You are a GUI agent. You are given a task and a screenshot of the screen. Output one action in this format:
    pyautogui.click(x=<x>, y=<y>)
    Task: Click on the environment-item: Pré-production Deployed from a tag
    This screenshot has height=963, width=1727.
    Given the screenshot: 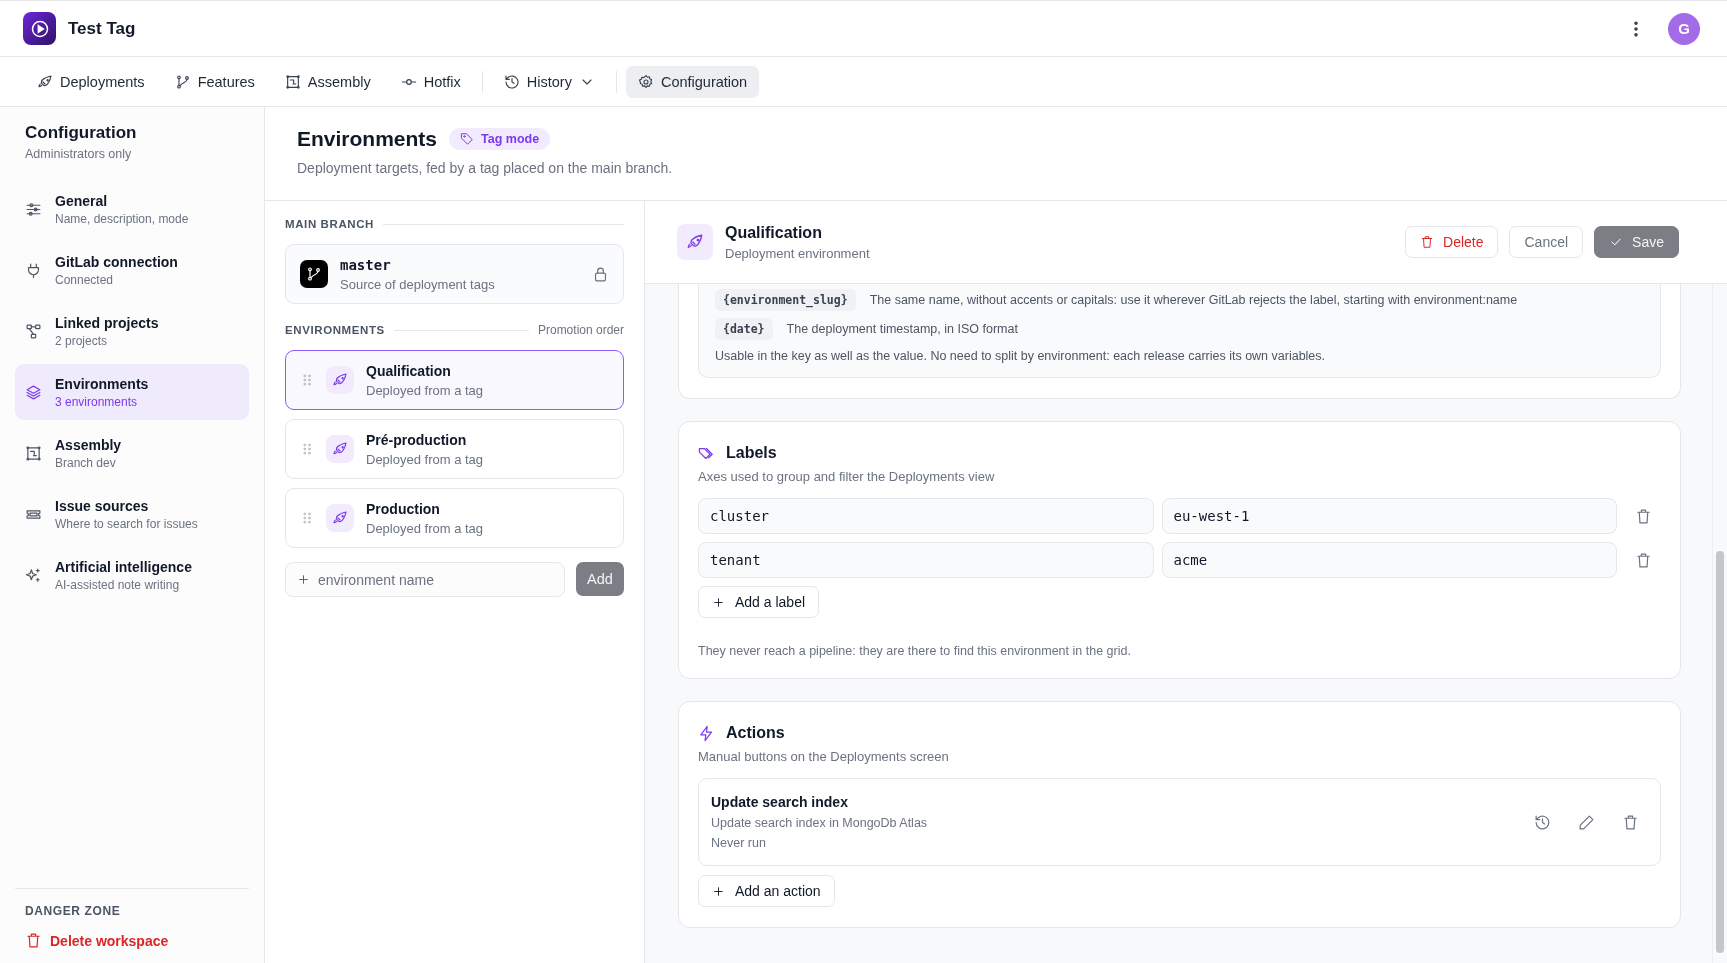 What is the action you would take?
    pyautogui.click(x=454, y=449)
    